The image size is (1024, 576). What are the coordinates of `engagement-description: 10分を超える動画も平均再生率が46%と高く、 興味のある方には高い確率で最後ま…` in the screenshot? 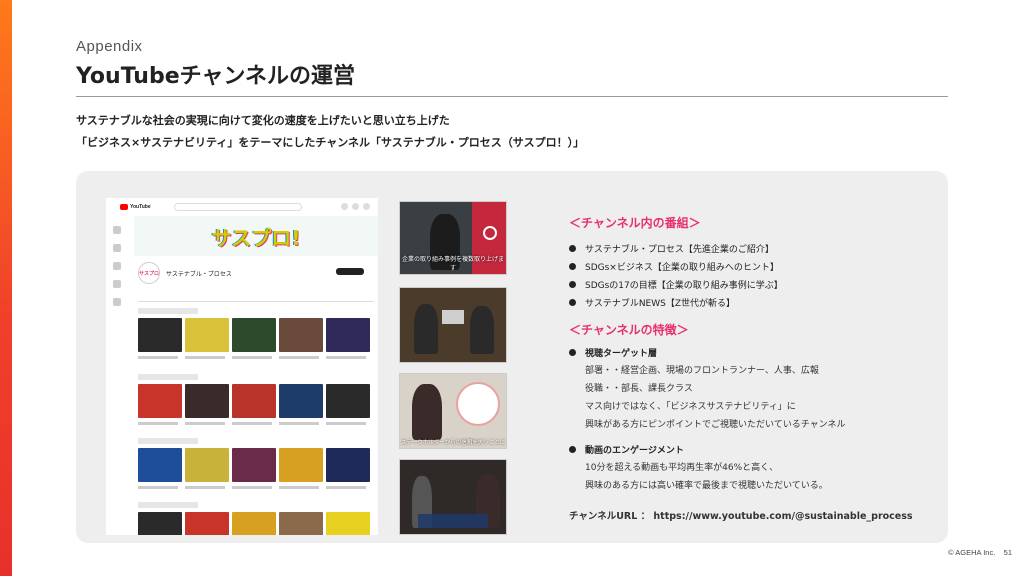 It's located at (706, 478).